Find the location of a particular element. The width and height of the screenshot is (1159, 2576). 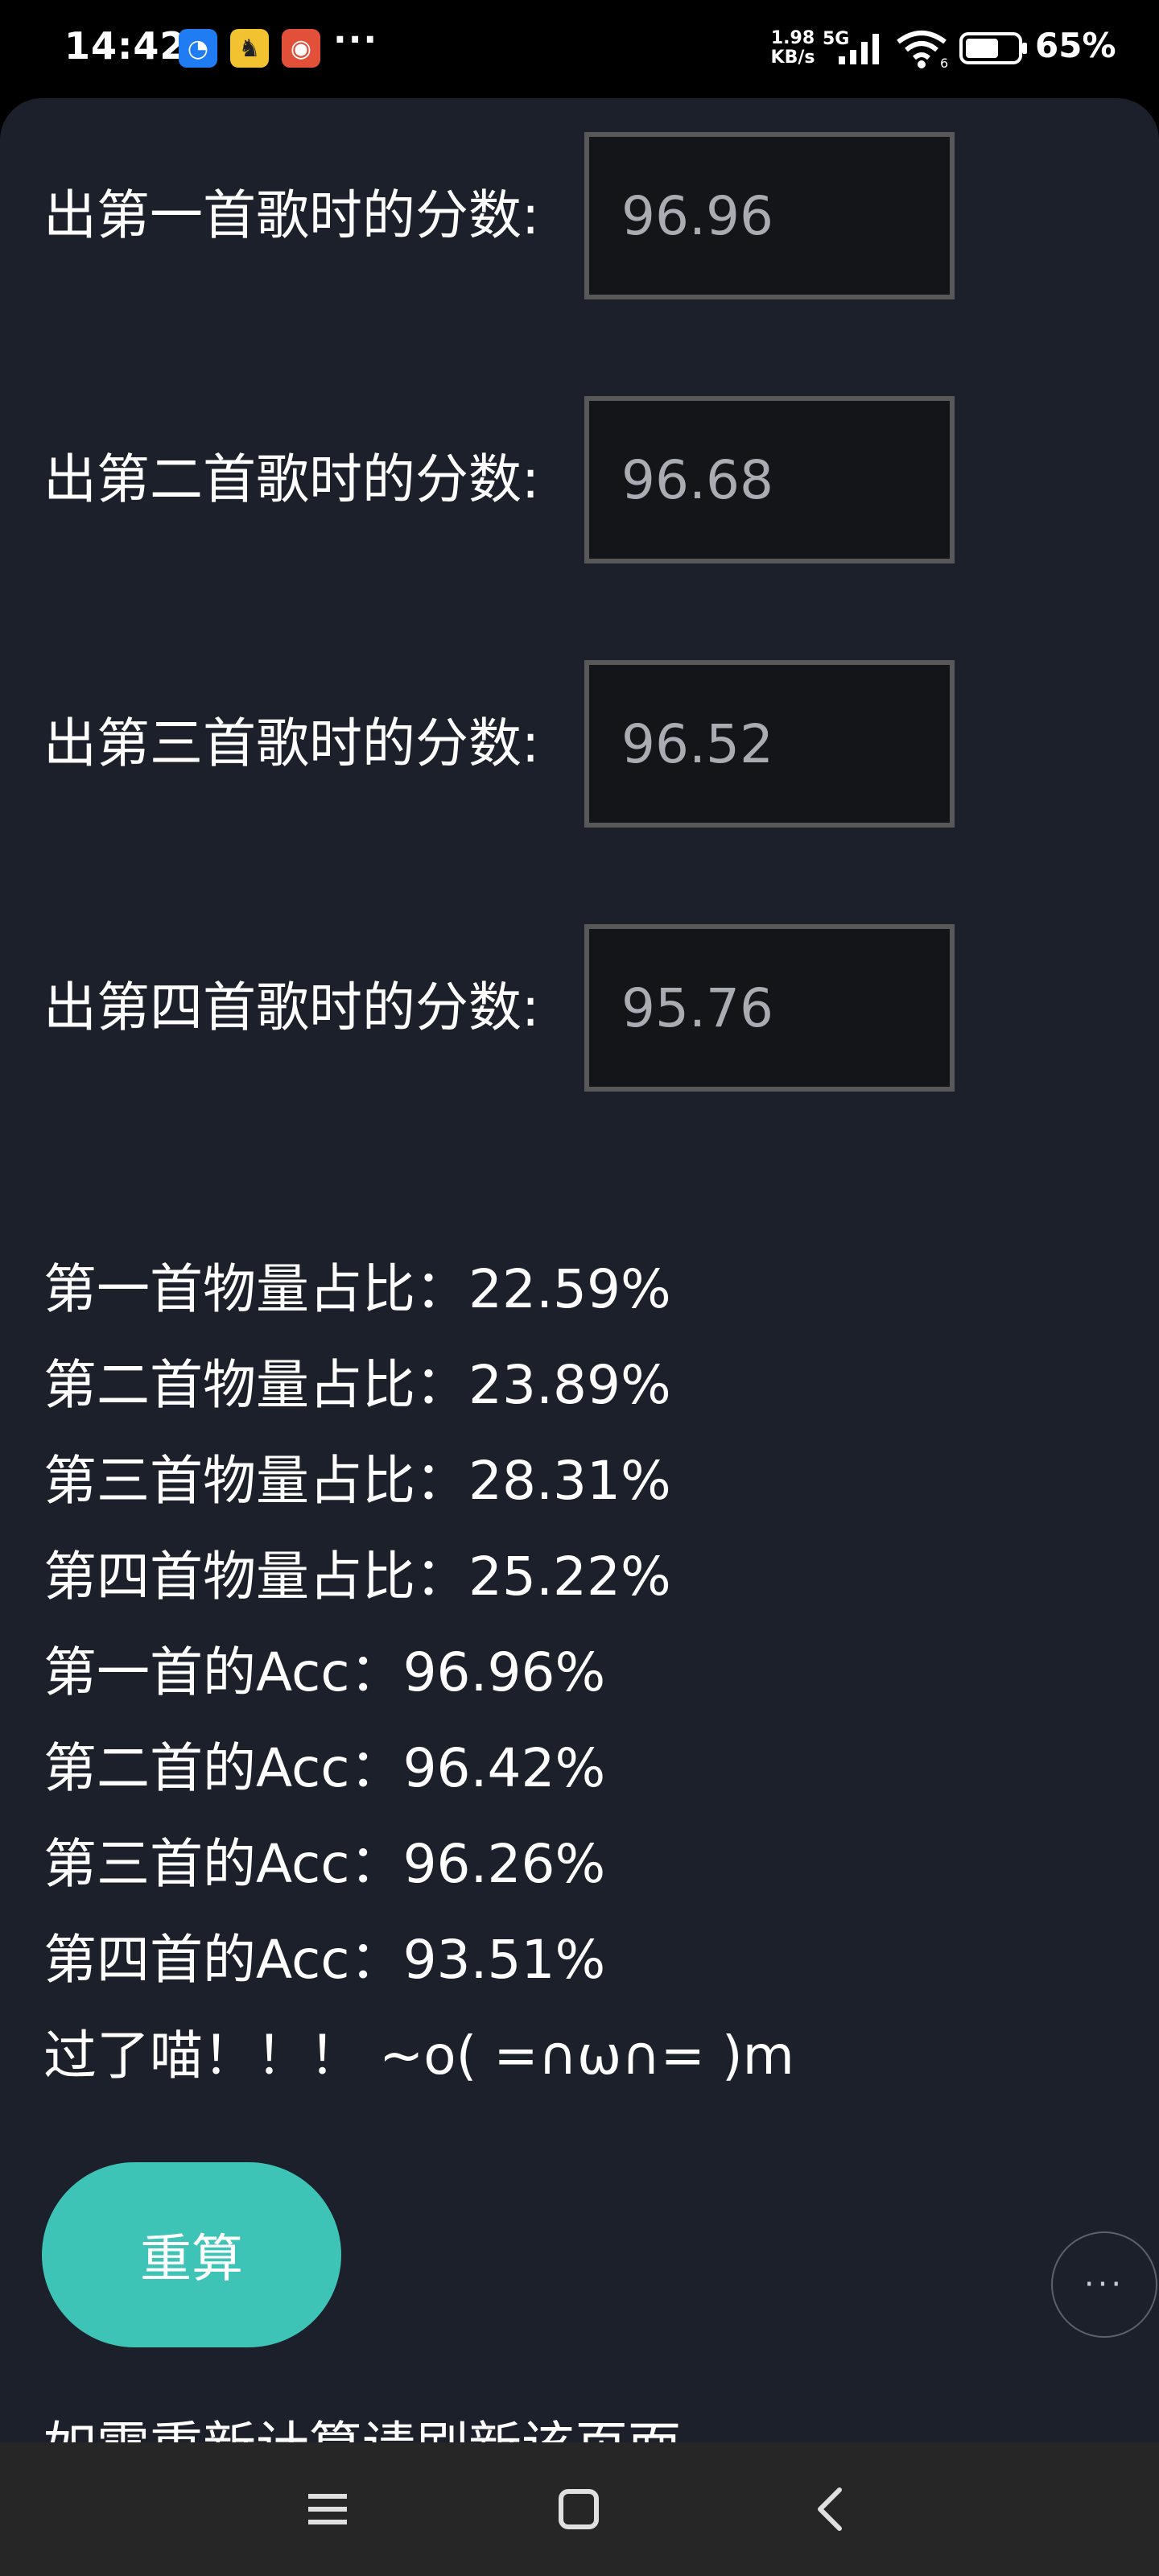

pass-message: 过了喵！！！ ~o( =∩ω∩= )m is located at coordinates (419, 2056).